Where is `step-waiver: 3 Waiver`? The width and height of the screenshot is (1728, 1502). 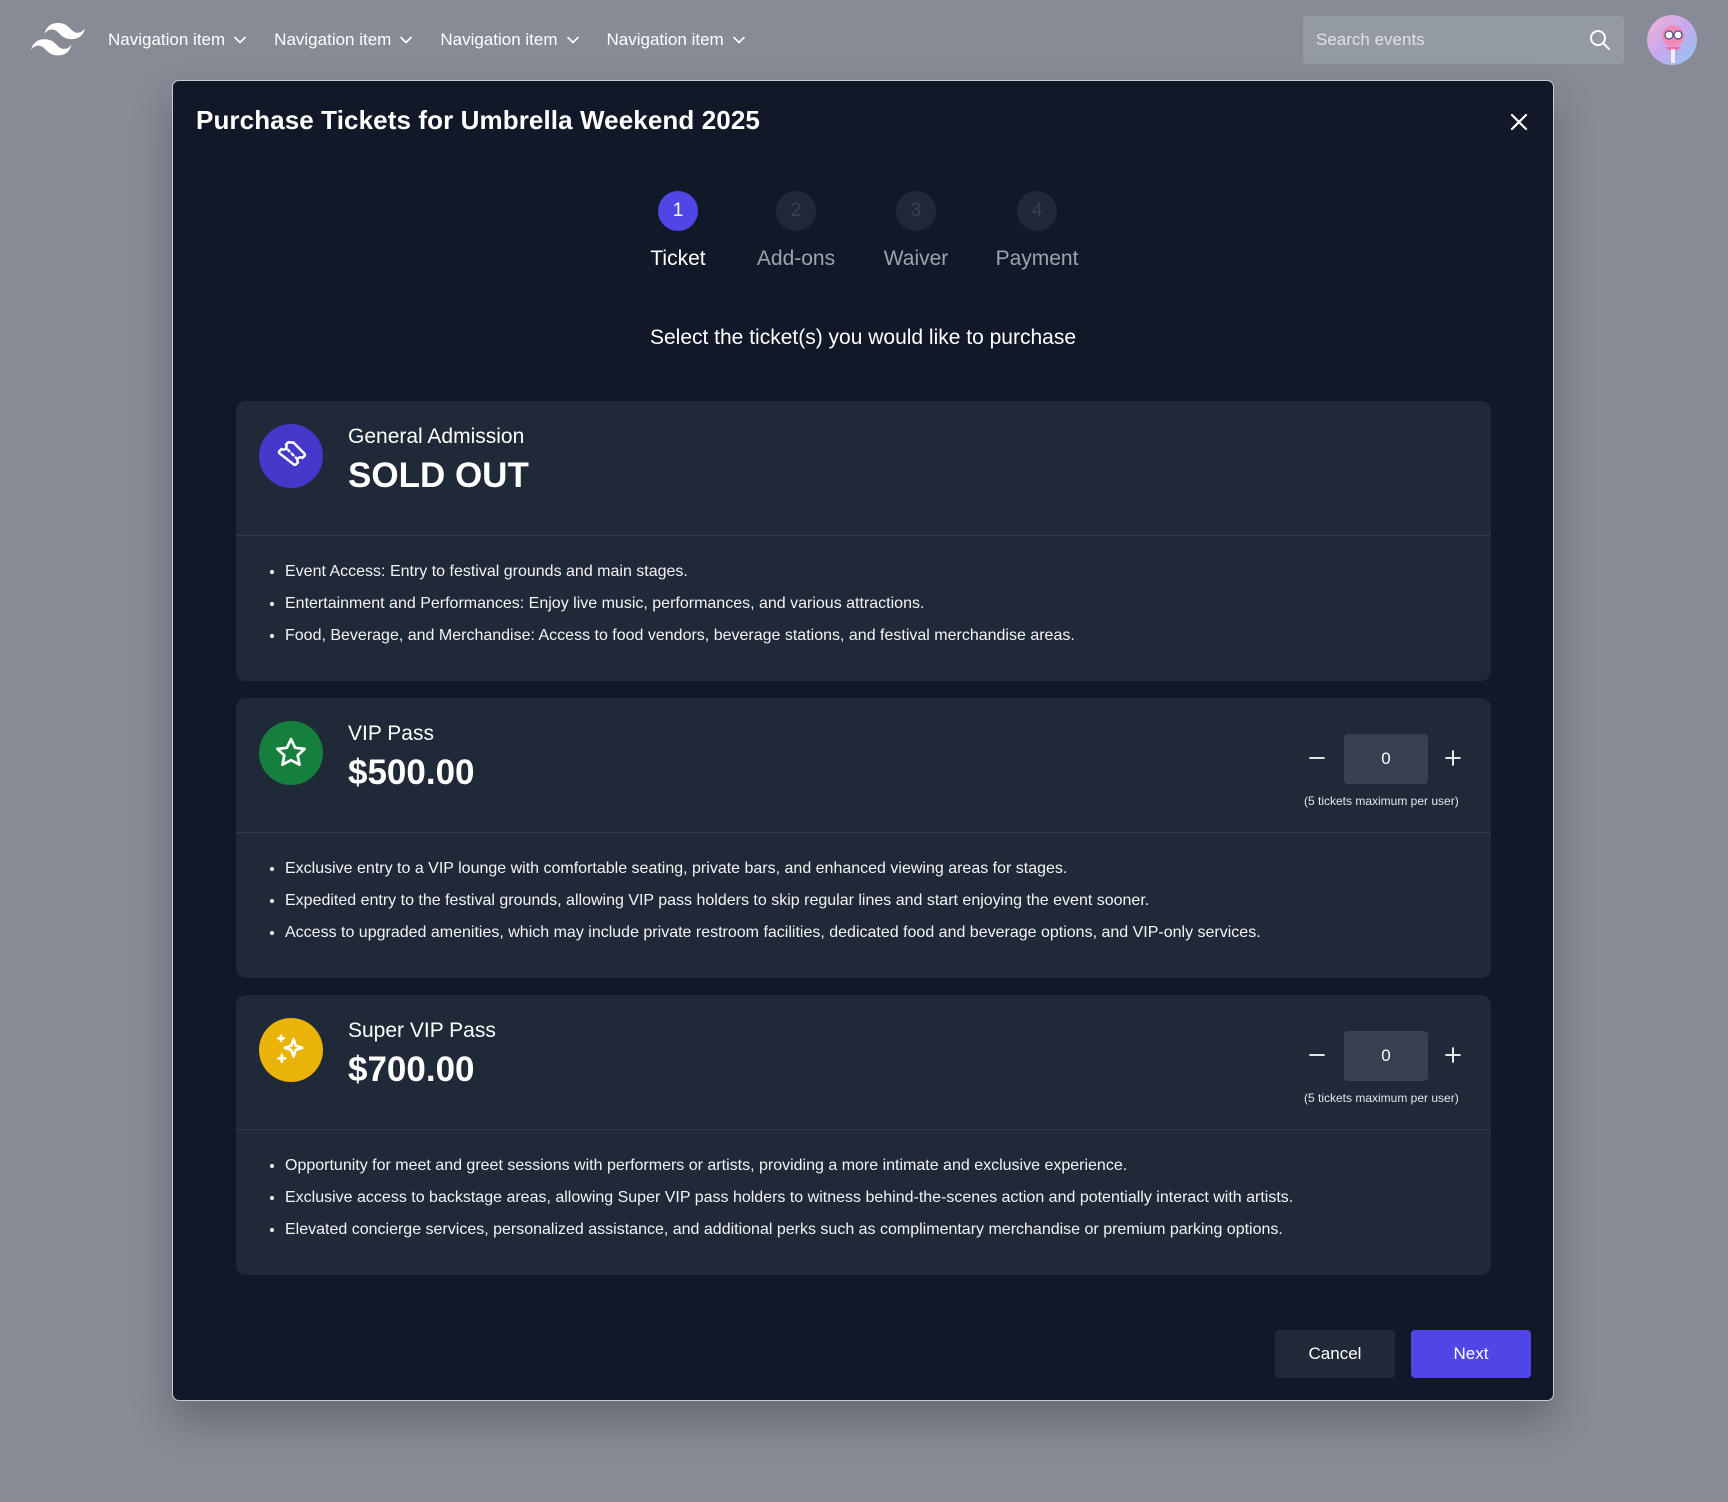 step-waiver: 3 Waiver is located at coordinates (916, 231).